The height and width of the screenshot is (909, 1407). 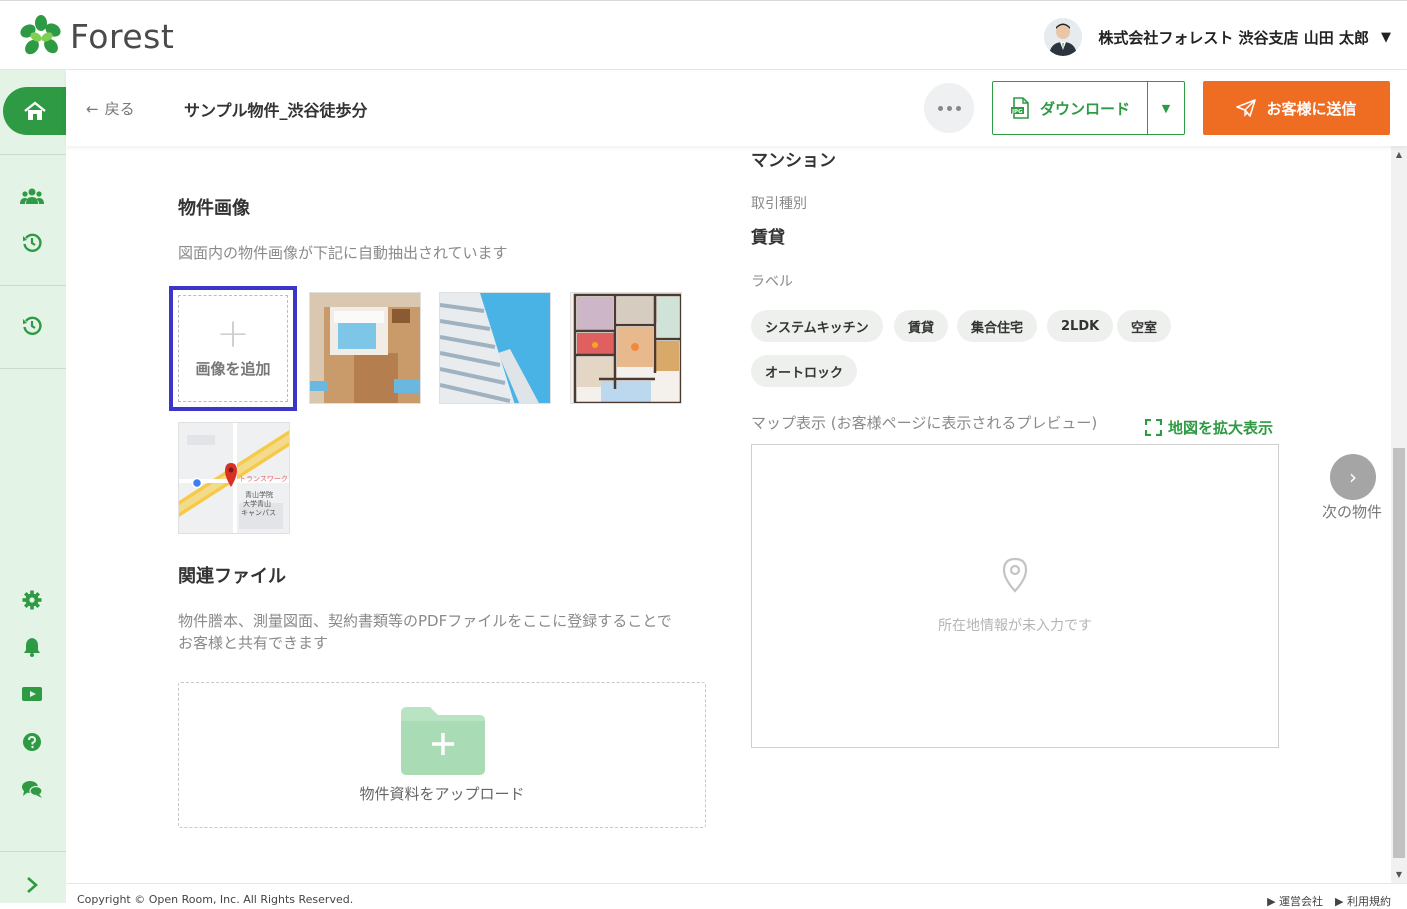 I want to click on scroll-down-arrow-icon: ▼, so click(x=1399, y=874).